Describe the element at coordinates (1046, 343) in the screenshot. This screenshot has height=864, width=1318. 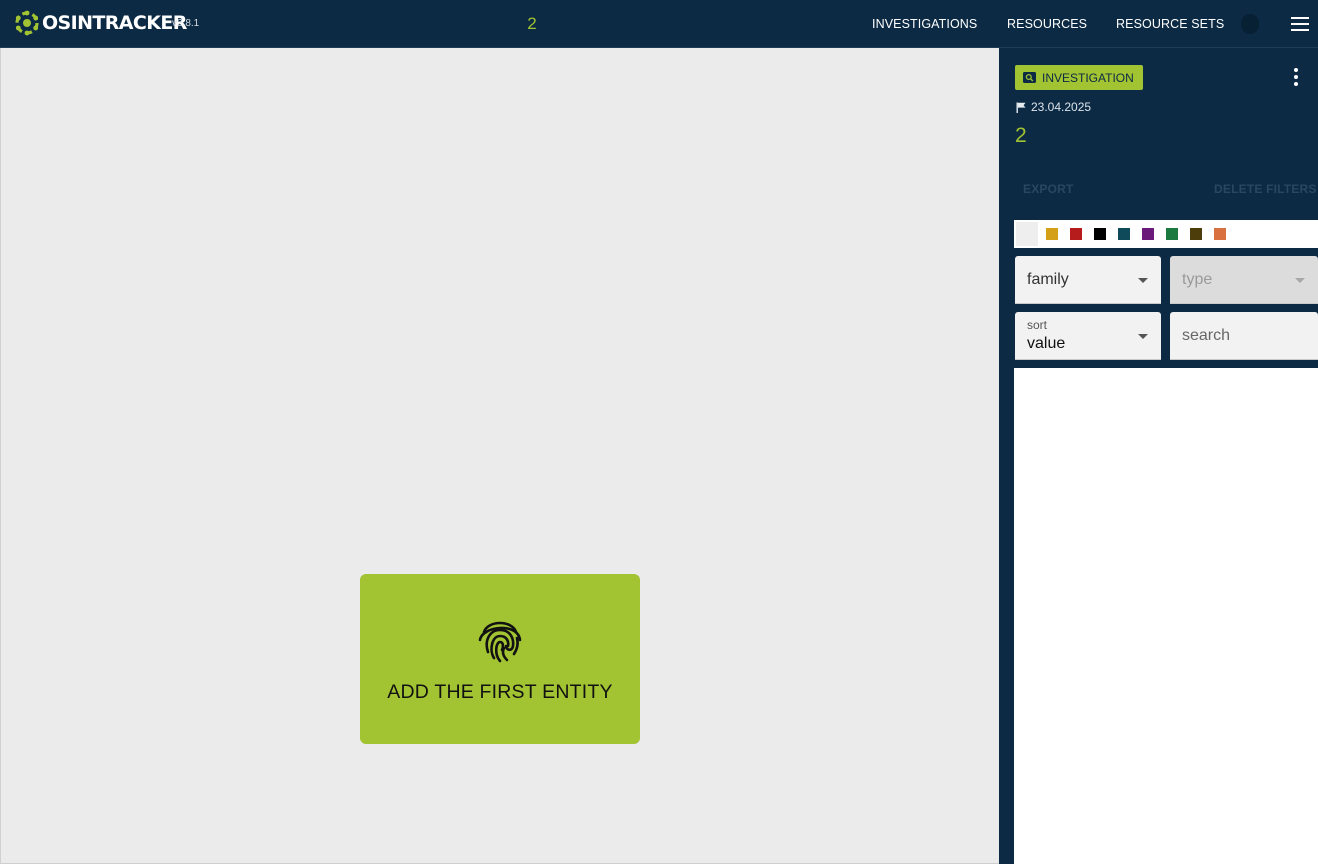
I see `sort-select-value: value` at that location.